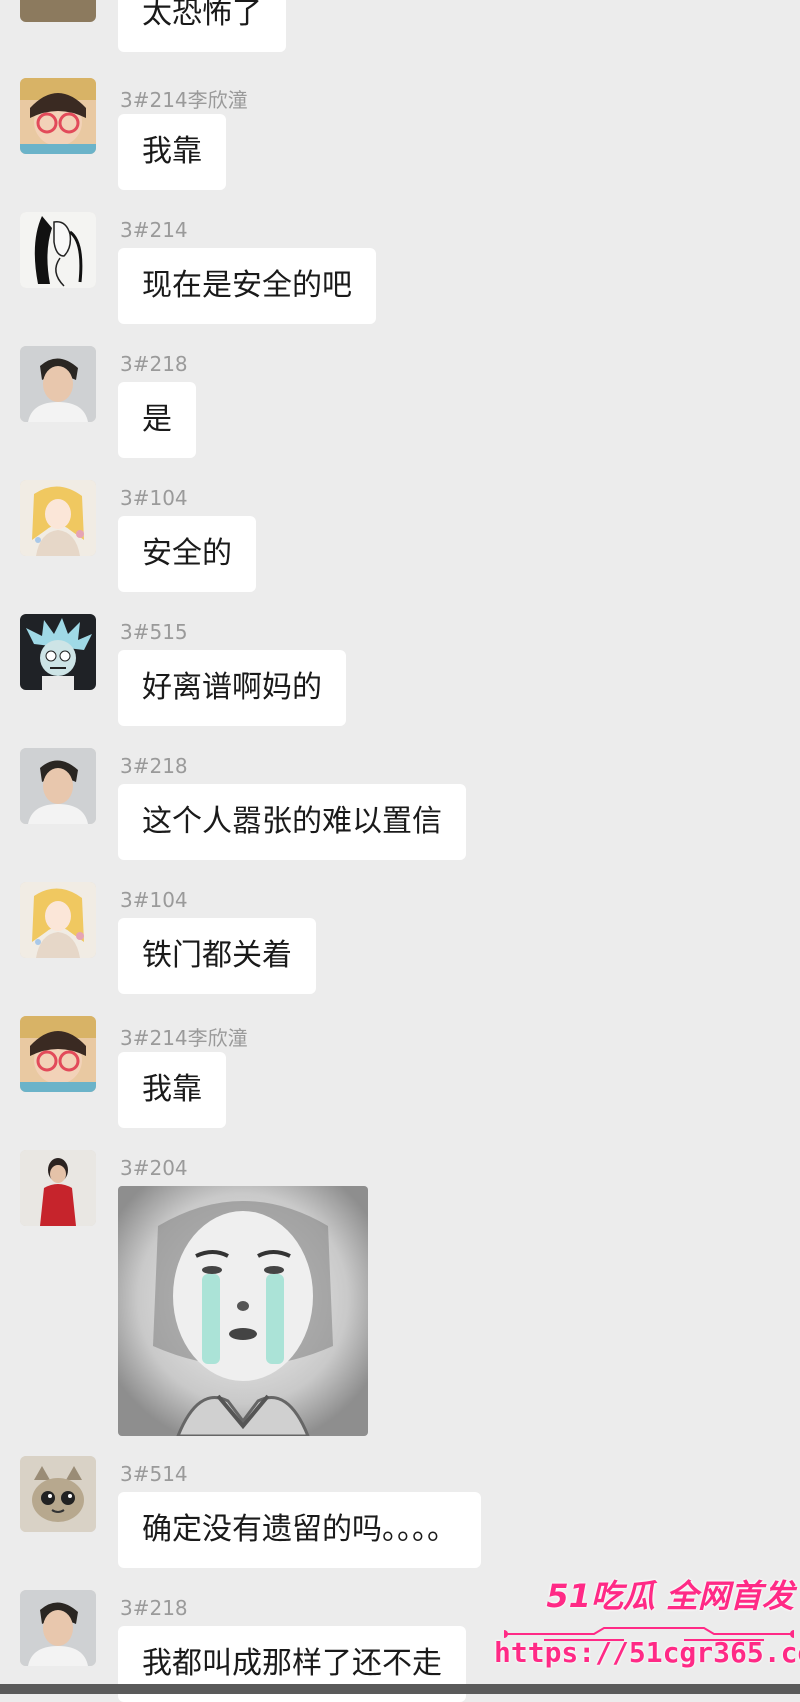 The height and width of the screenshot is (1702, 800). What do you see at coordinates (157, 420) in the screenshot?
I see `message-bubble: 是` at bounding box center [157, 420].